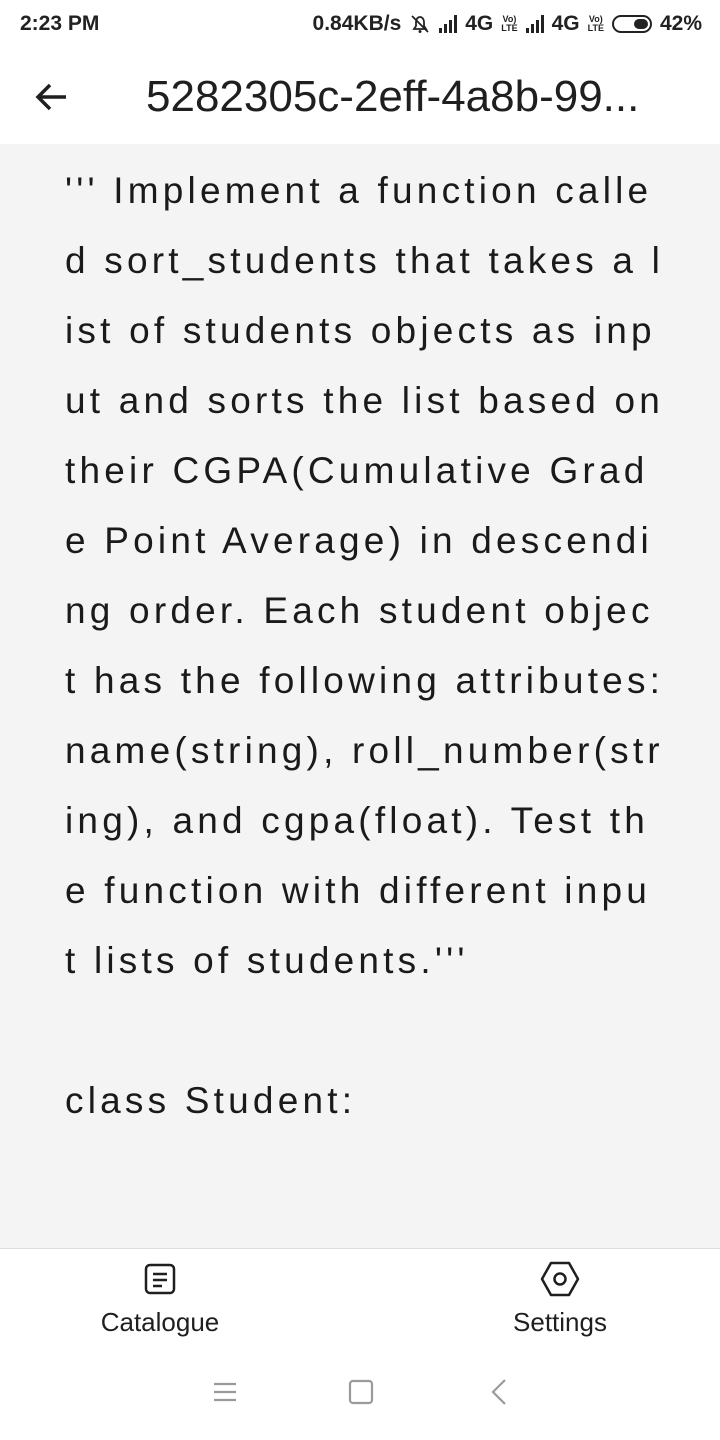 Image resolution: width=720 pixels, height=1440 pixels. Describe the element at coordinates (565, 23) in the screenshot. I see `network-type-2: 4G` at that location.